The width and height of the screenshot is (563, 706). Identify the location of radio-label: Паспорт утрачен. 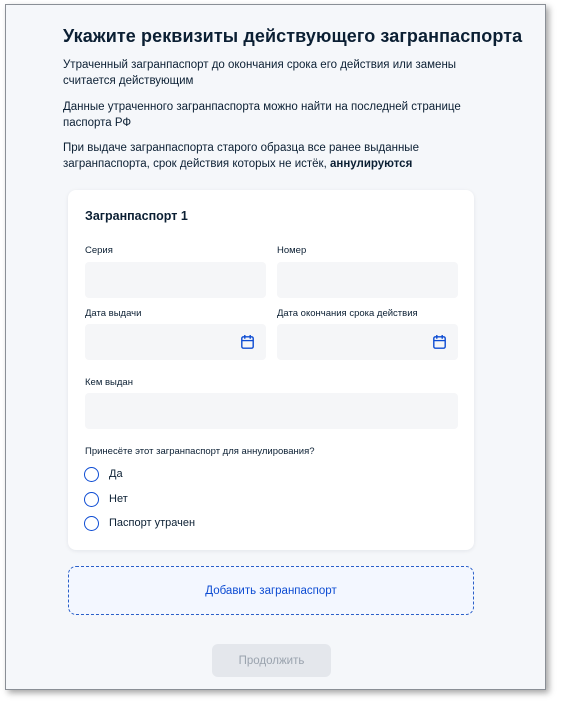
(152, 523).